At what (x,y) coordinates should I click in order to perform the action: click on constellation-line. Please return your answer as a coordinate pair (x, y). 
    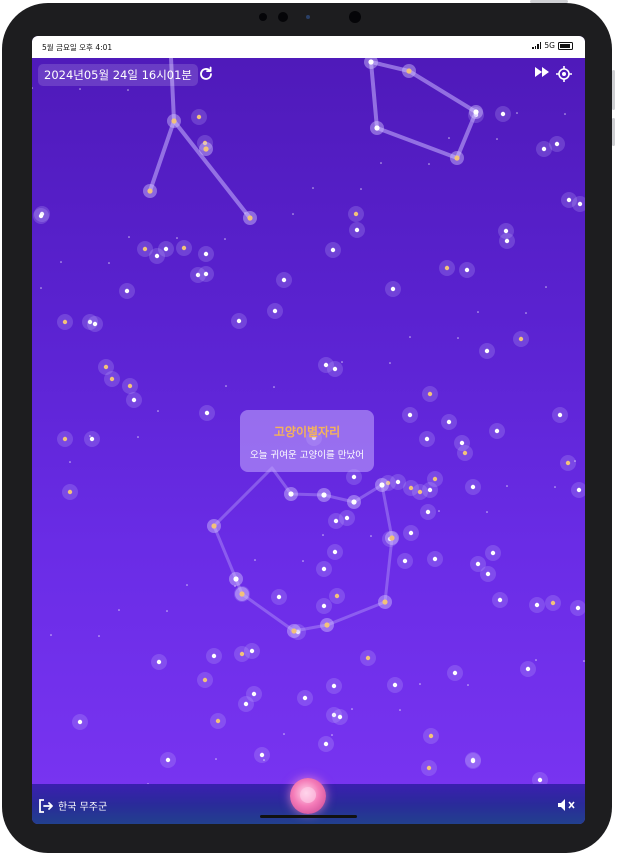
    Looking at the image, I should click on (424, 110).